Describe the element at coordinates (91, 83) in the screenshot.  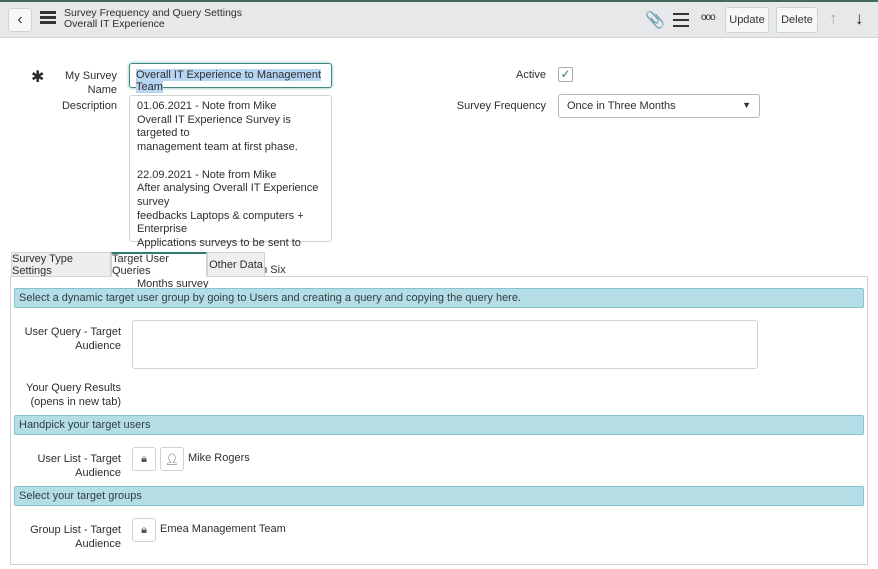
I see `survey-name-label: My Survey Name` at that location.